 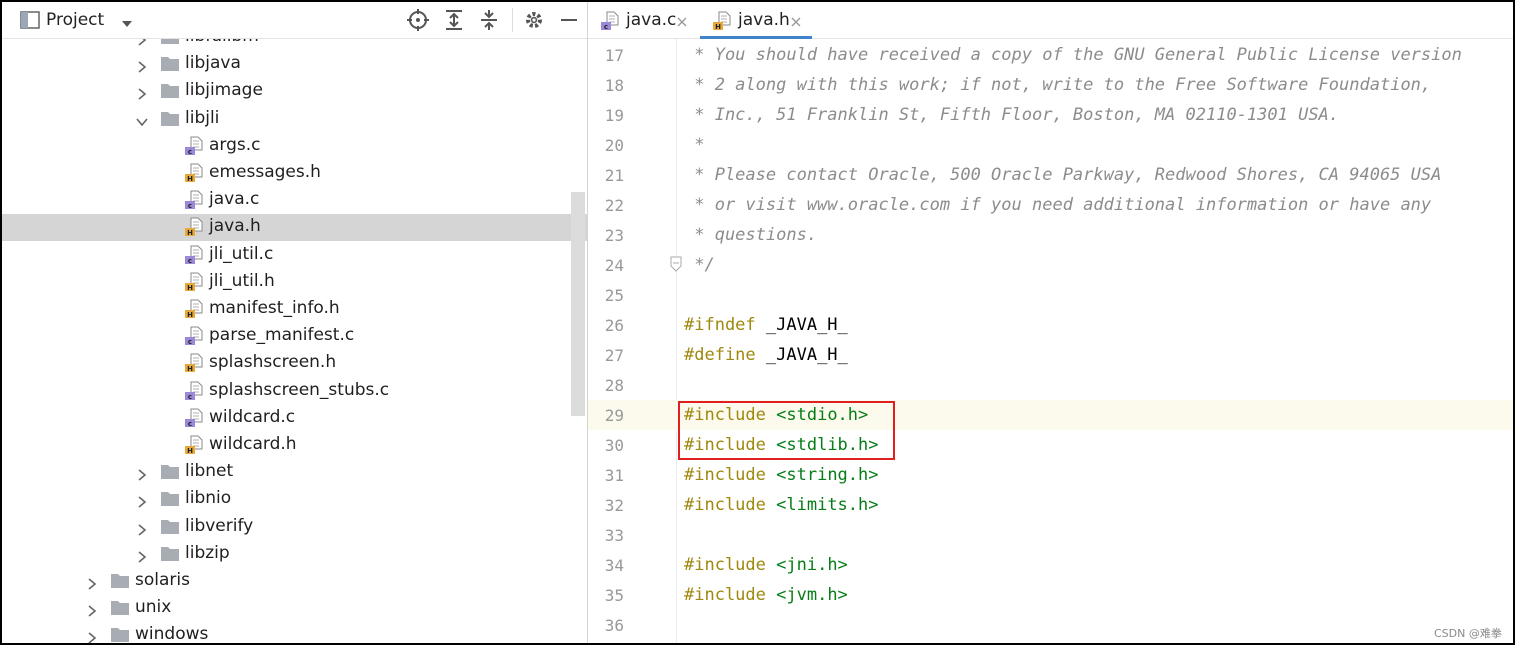 I want to click on code-line: 23 * questions., so click(x=1050, y=235).